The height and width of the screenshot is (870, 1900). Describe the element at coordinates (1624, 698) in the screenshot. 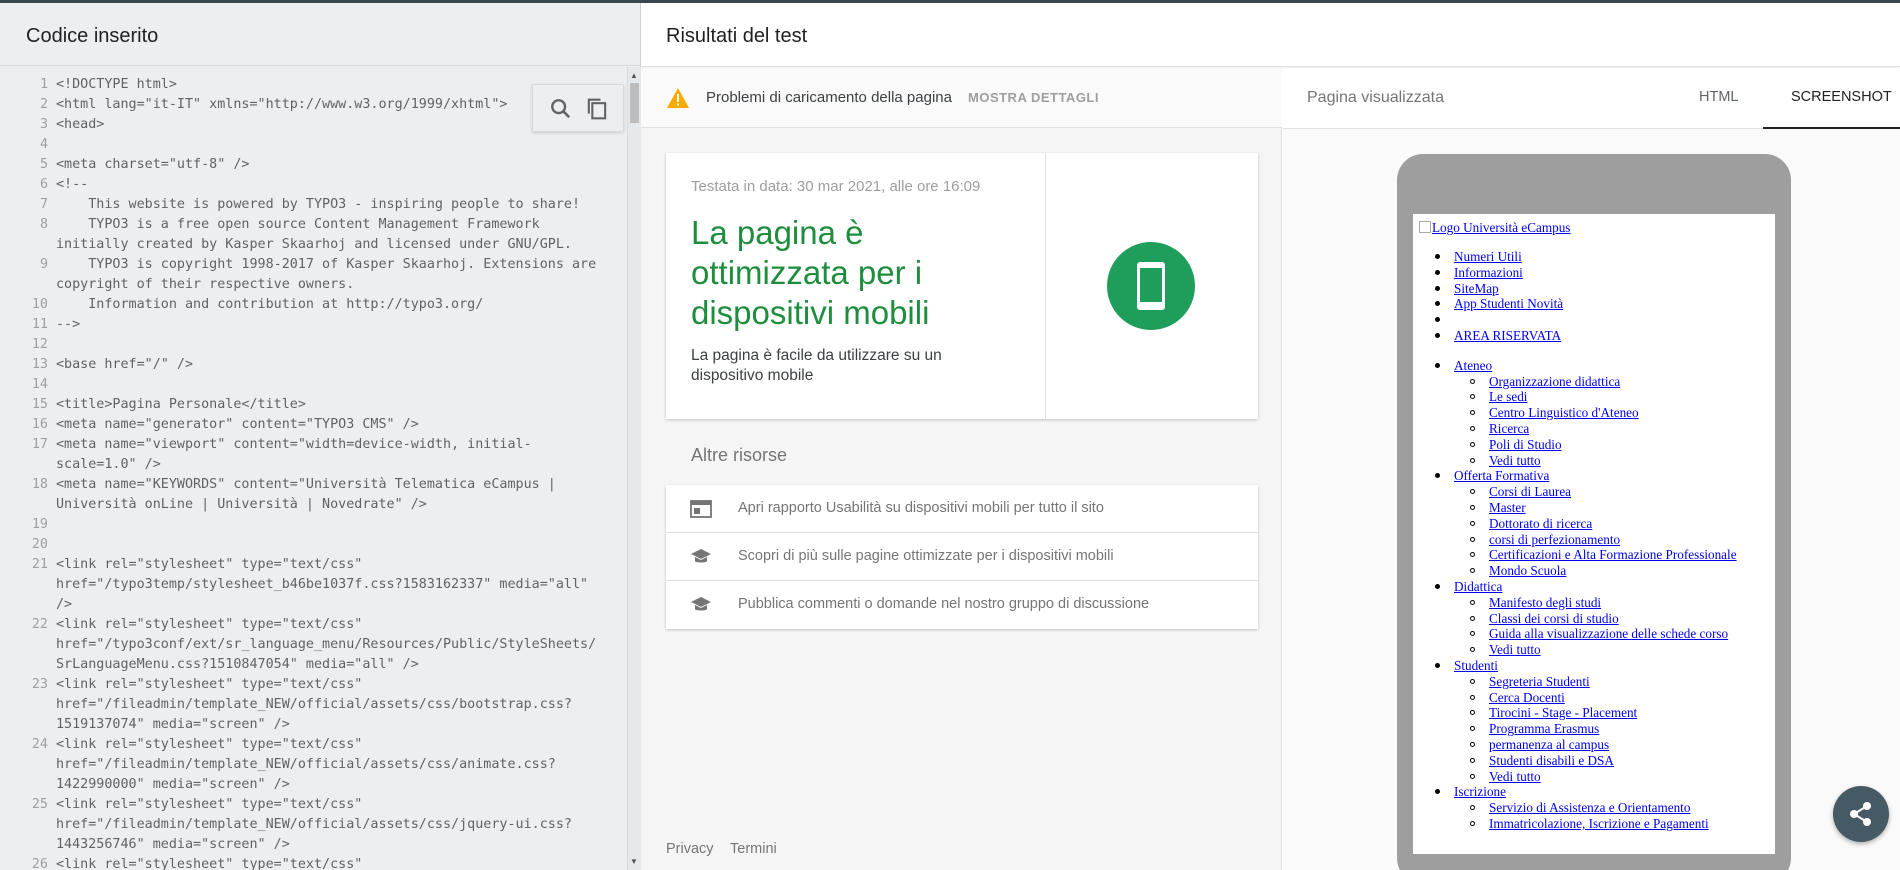

I see `submenu-link: Cerca Docenti` at that location.